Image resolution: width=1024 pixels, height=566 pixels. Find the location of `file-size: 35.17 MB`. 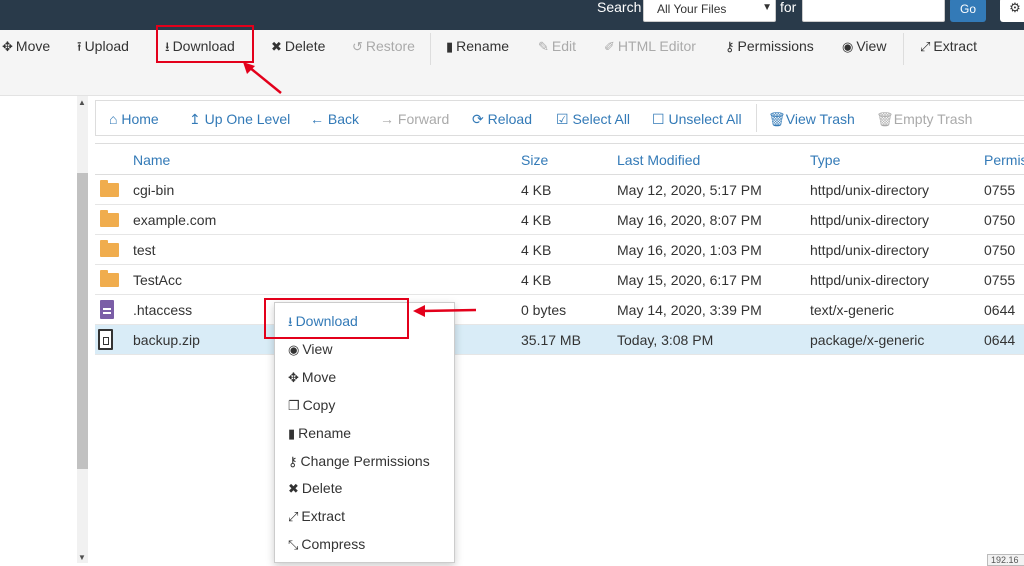

file-size: 35.17 MB is located at coordinates (551, 340).